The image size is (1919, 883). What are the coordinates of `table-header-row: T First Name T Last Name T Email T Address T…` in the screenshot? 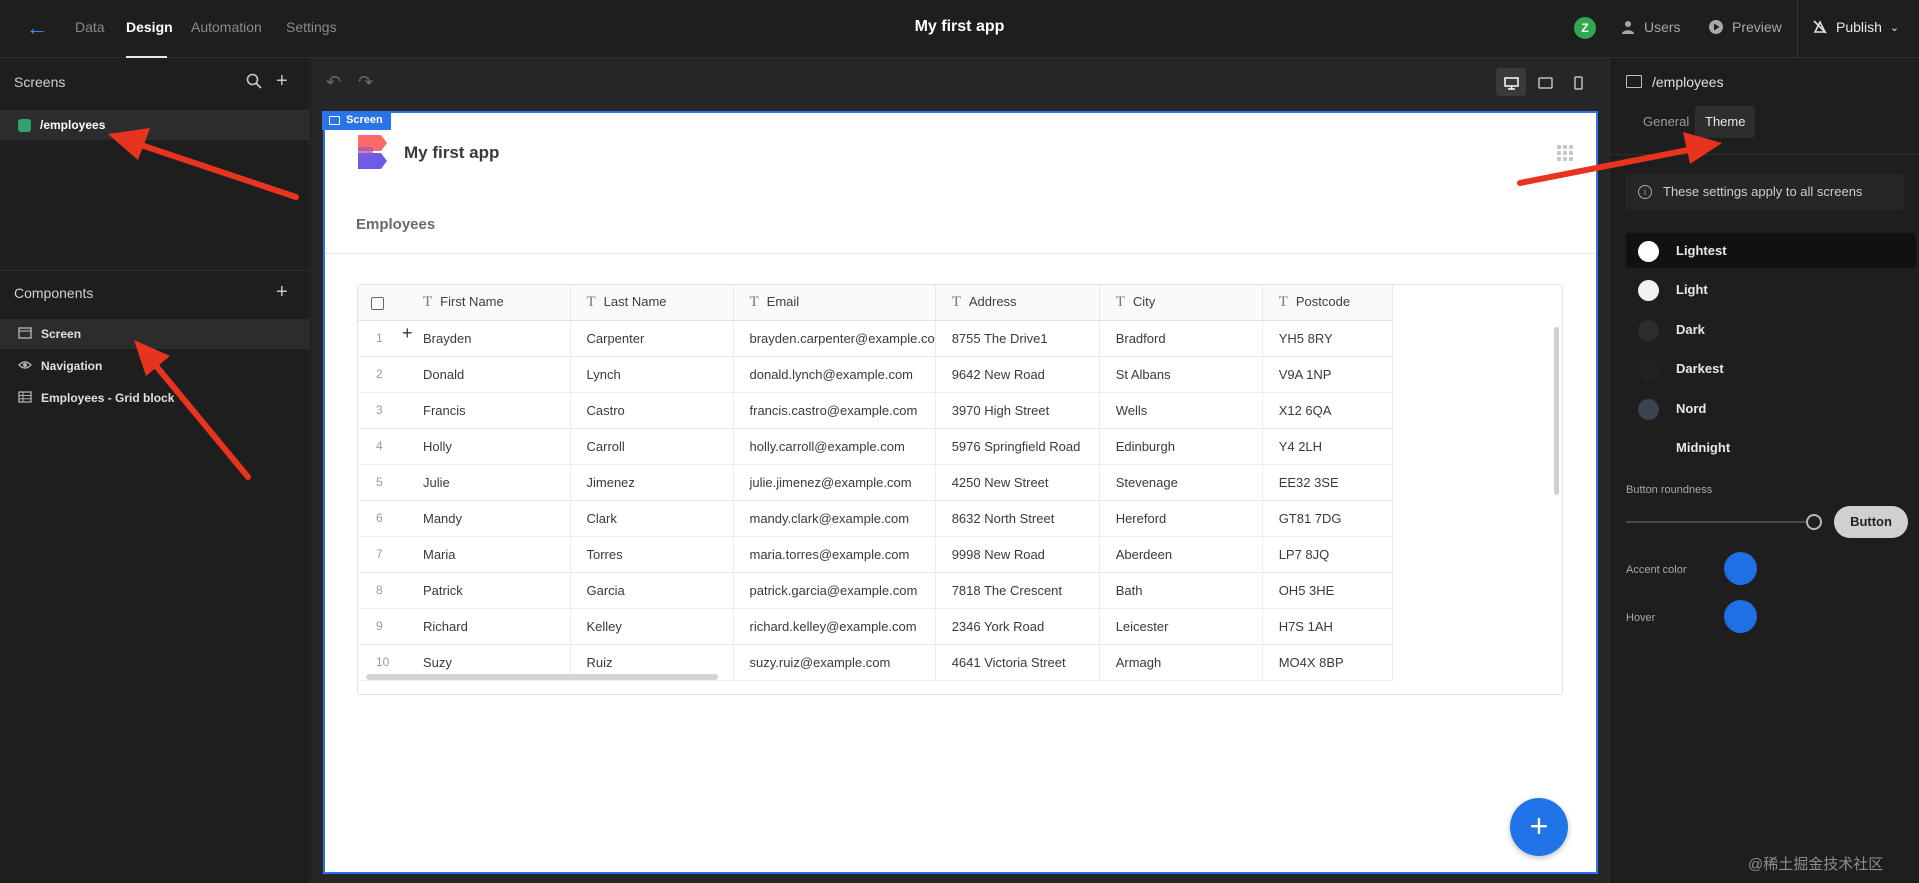 It's located at (875, 303).